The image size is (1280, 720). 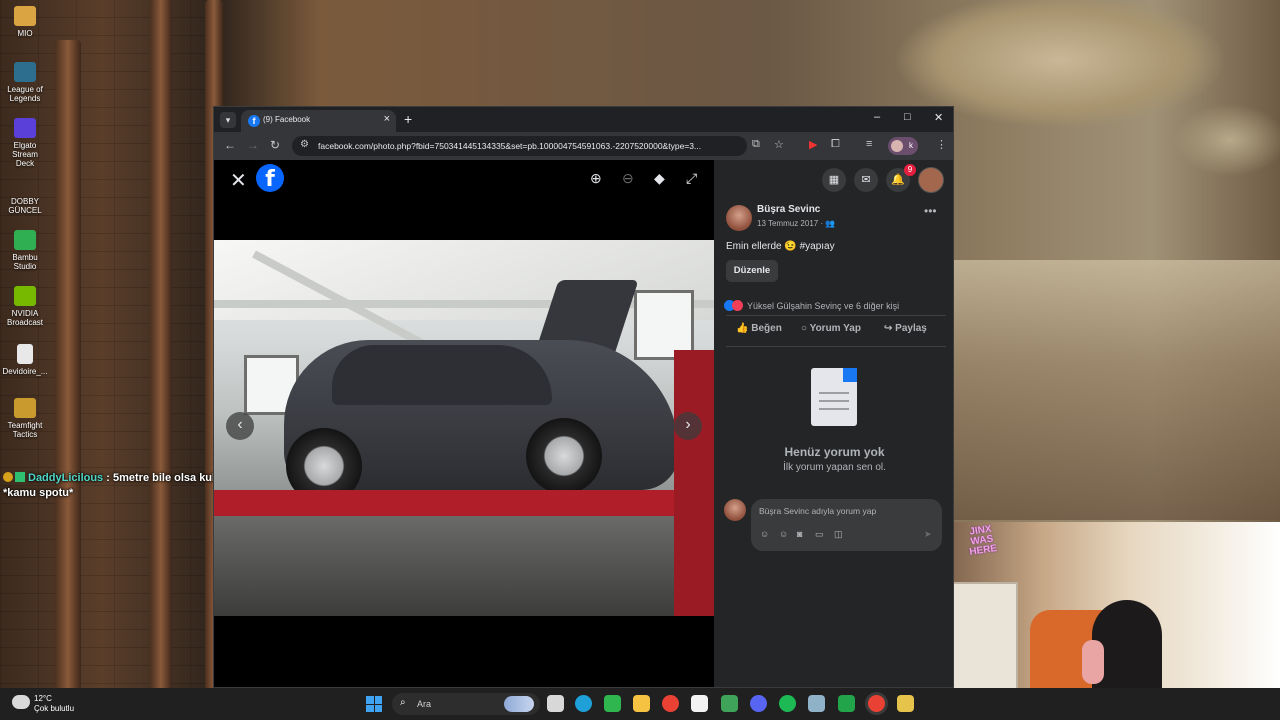 I want to click on account-avatar, so click(x=931, y=180).